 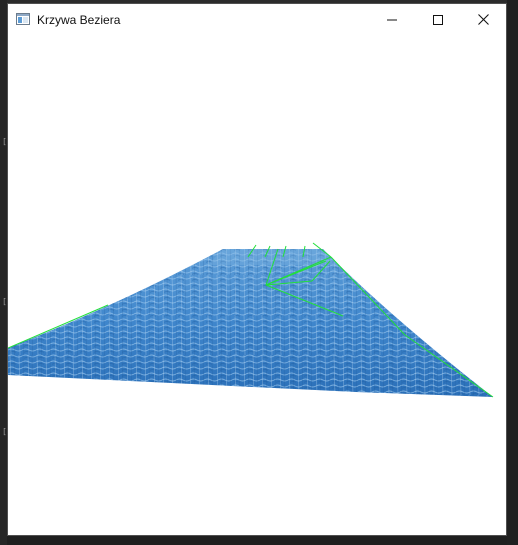 I want to click on close-button, so click(x=483, y=19).